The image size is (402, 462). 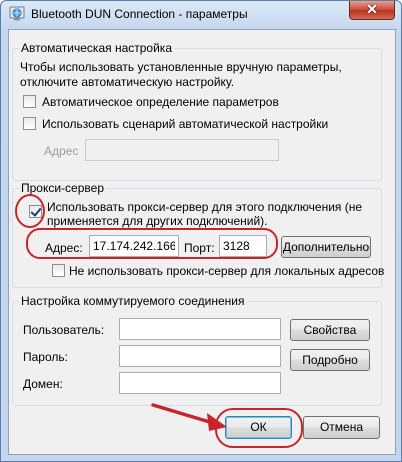 What do you see at coordinates (29, 101) in the screenshot?
I see `auto-detect-checkbox` at bounding box center [29, 101].